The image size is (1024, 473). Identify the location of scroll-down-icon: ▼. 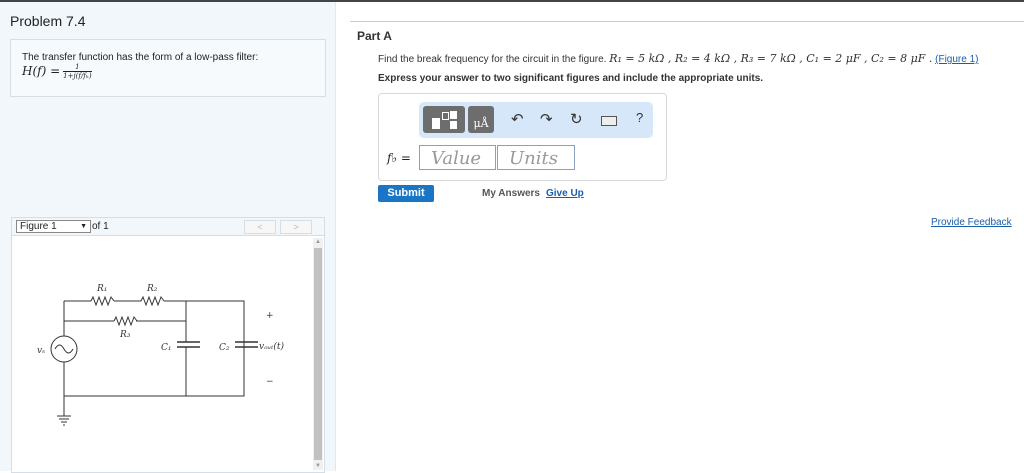
(318, 466).